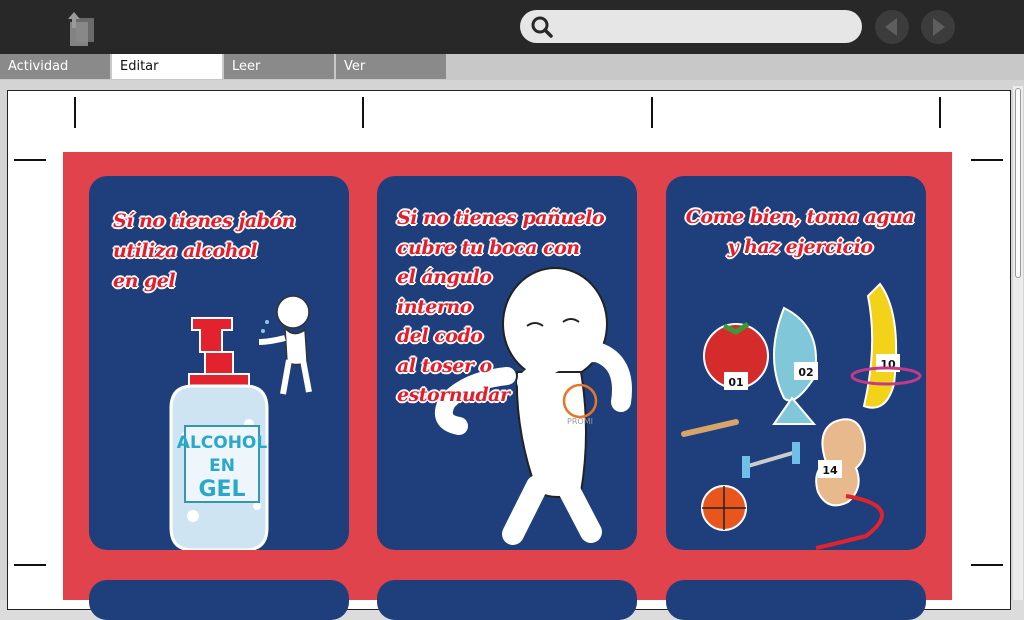  Describe the element at coordinates (805, 372) in the screenshot. I see `bib-number: 02` at that location.